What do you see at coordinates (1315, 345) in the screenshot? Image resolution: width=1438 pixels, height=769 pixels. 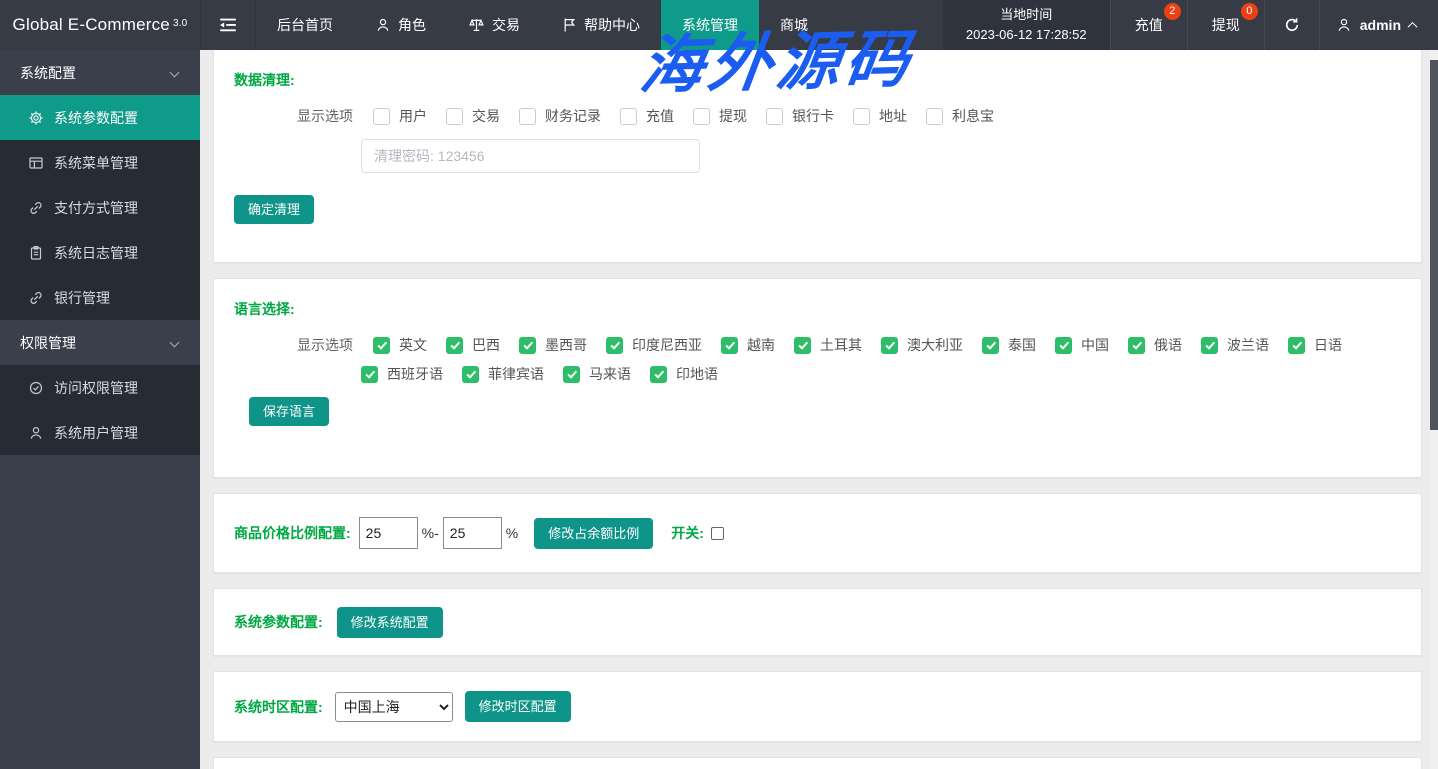 I see `checkbox-lang-japanese: 日语` at bounding box center [1315, 345].